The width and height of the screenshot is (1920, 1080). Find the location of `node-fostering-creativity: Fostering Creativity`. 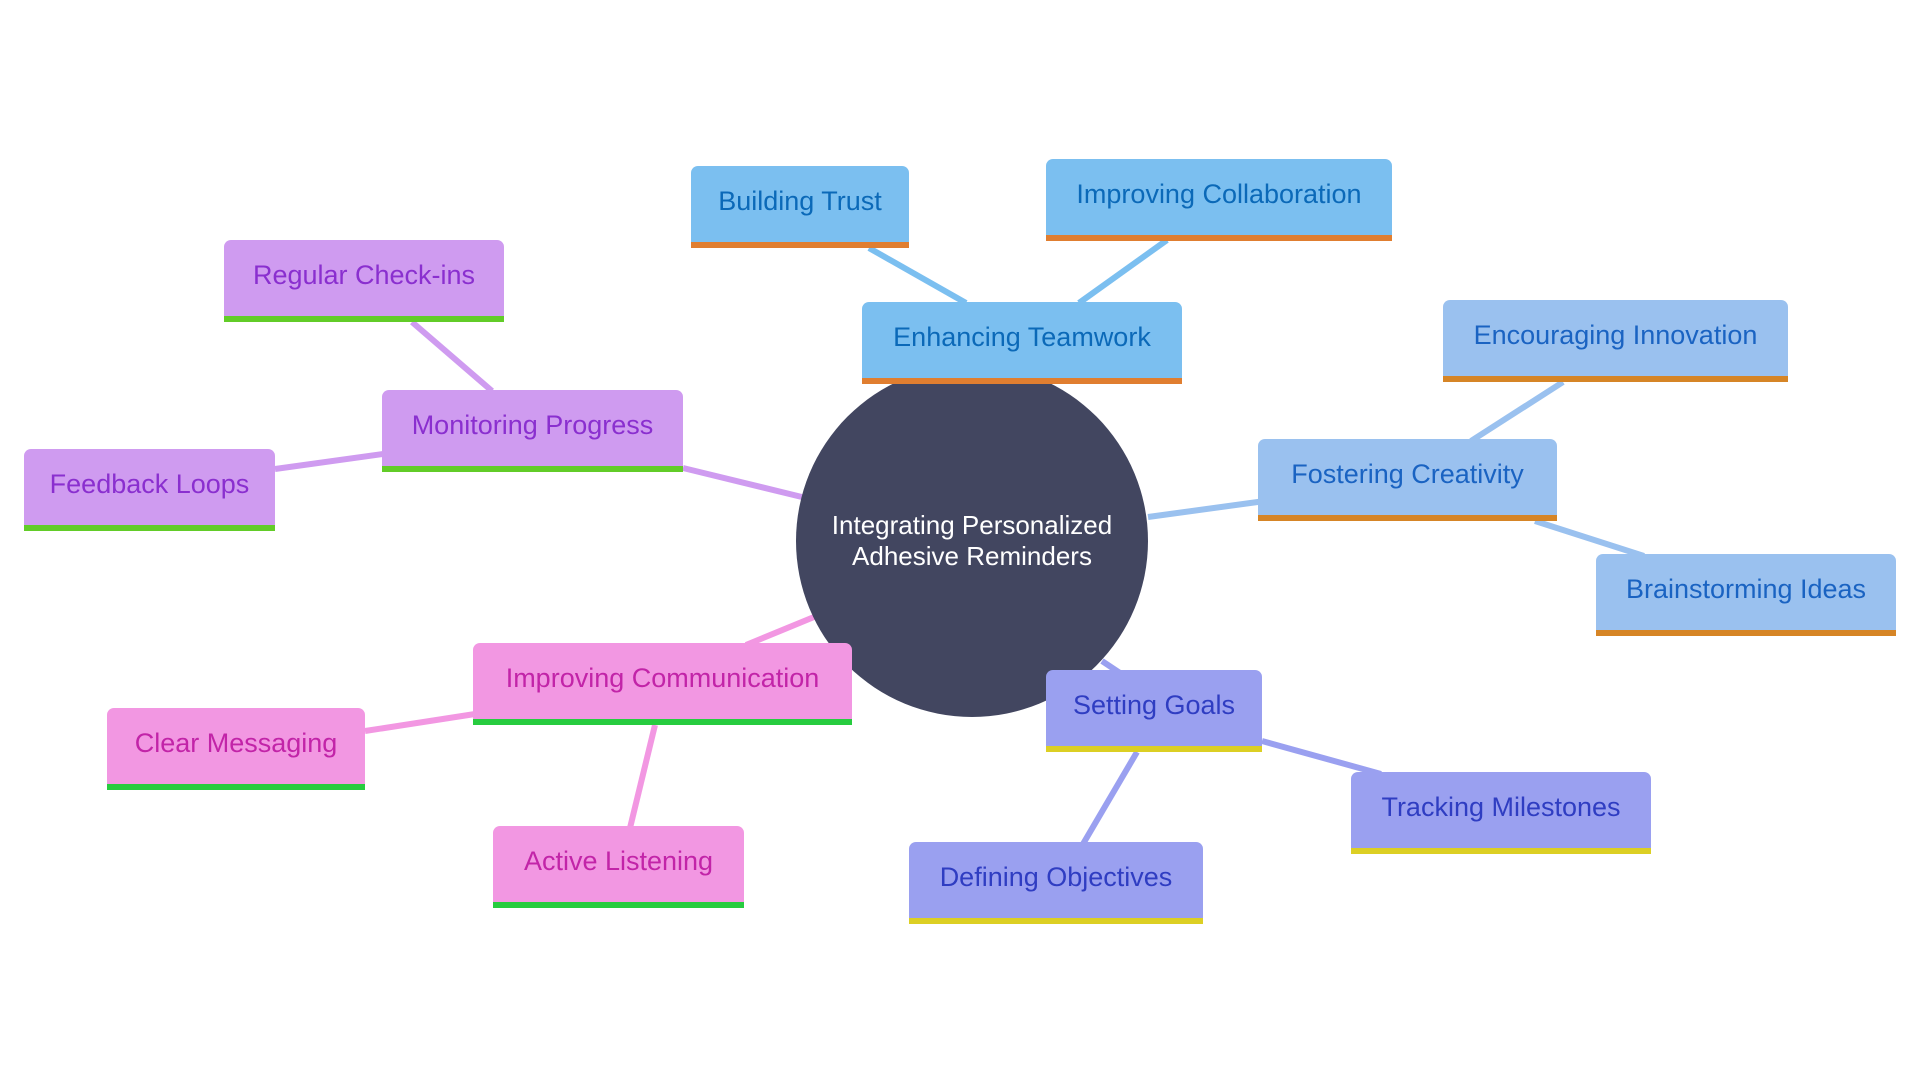

node-fostering-creativity: Fostering Creativity is located at coordinates (1407, 480).